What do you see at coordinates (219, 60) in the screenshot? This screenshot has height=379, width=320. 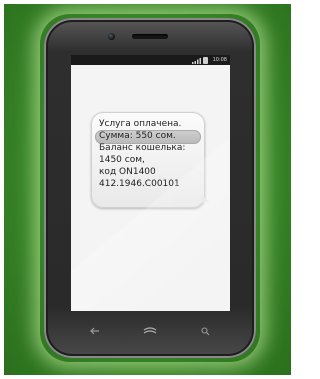 I see `status-time: 10:08` at bounding box center [219, 60].